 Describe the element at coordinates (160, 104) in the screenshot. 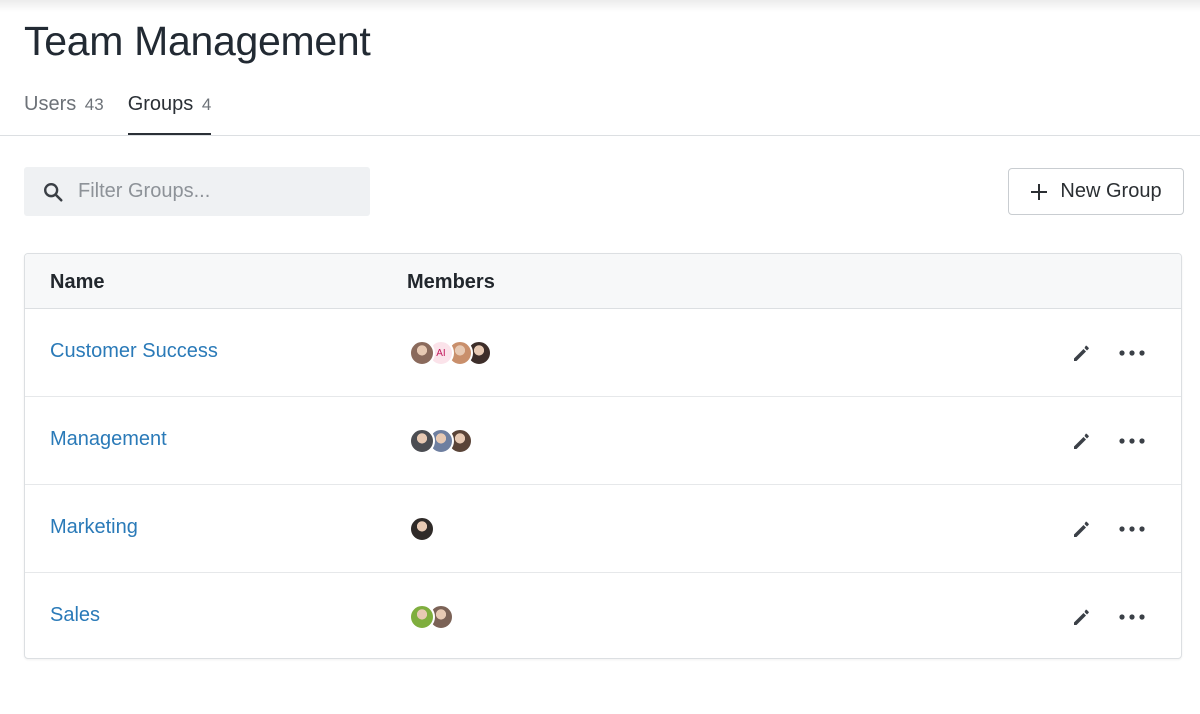

I see `tab-groups-label: Groups` at that location.